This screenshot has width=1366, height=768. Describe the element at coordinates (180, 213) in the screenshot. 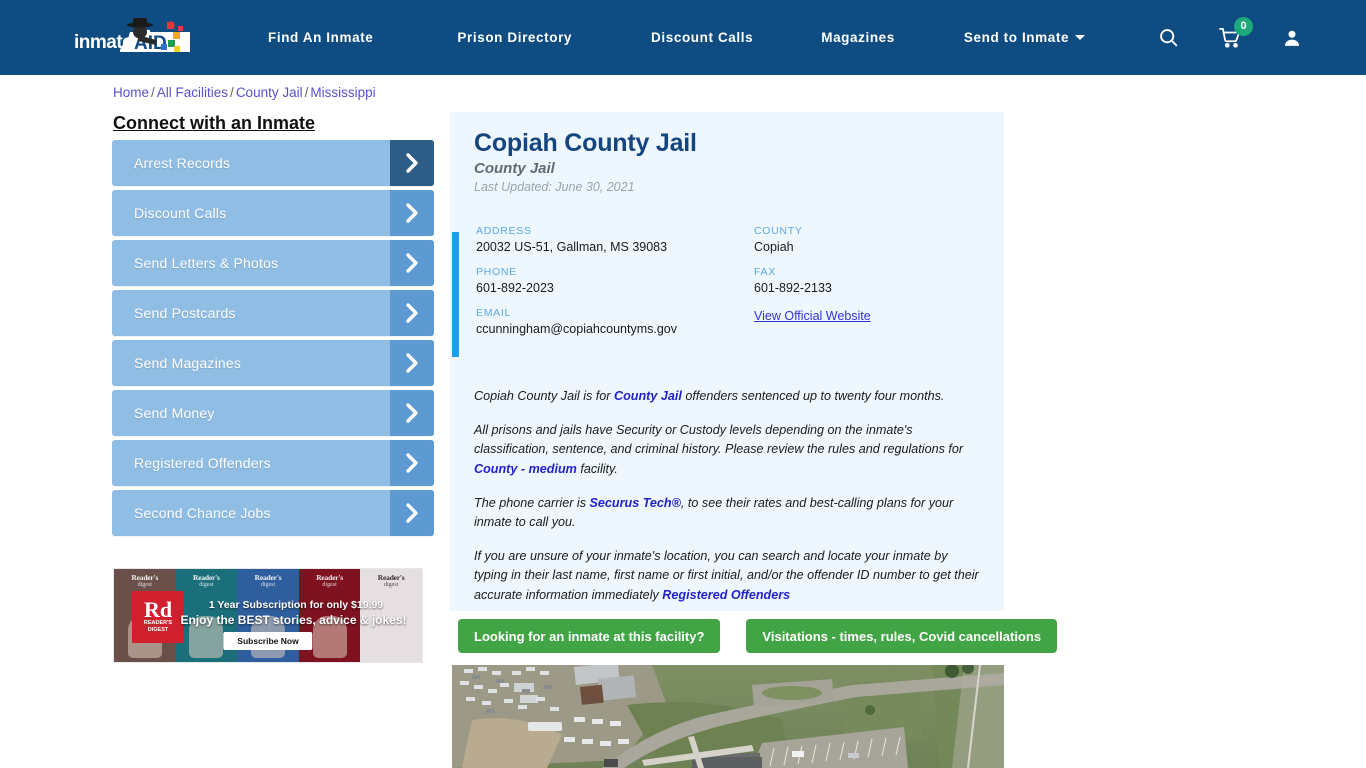

I see `sidebar-item-label: Discount Calls` at that location.